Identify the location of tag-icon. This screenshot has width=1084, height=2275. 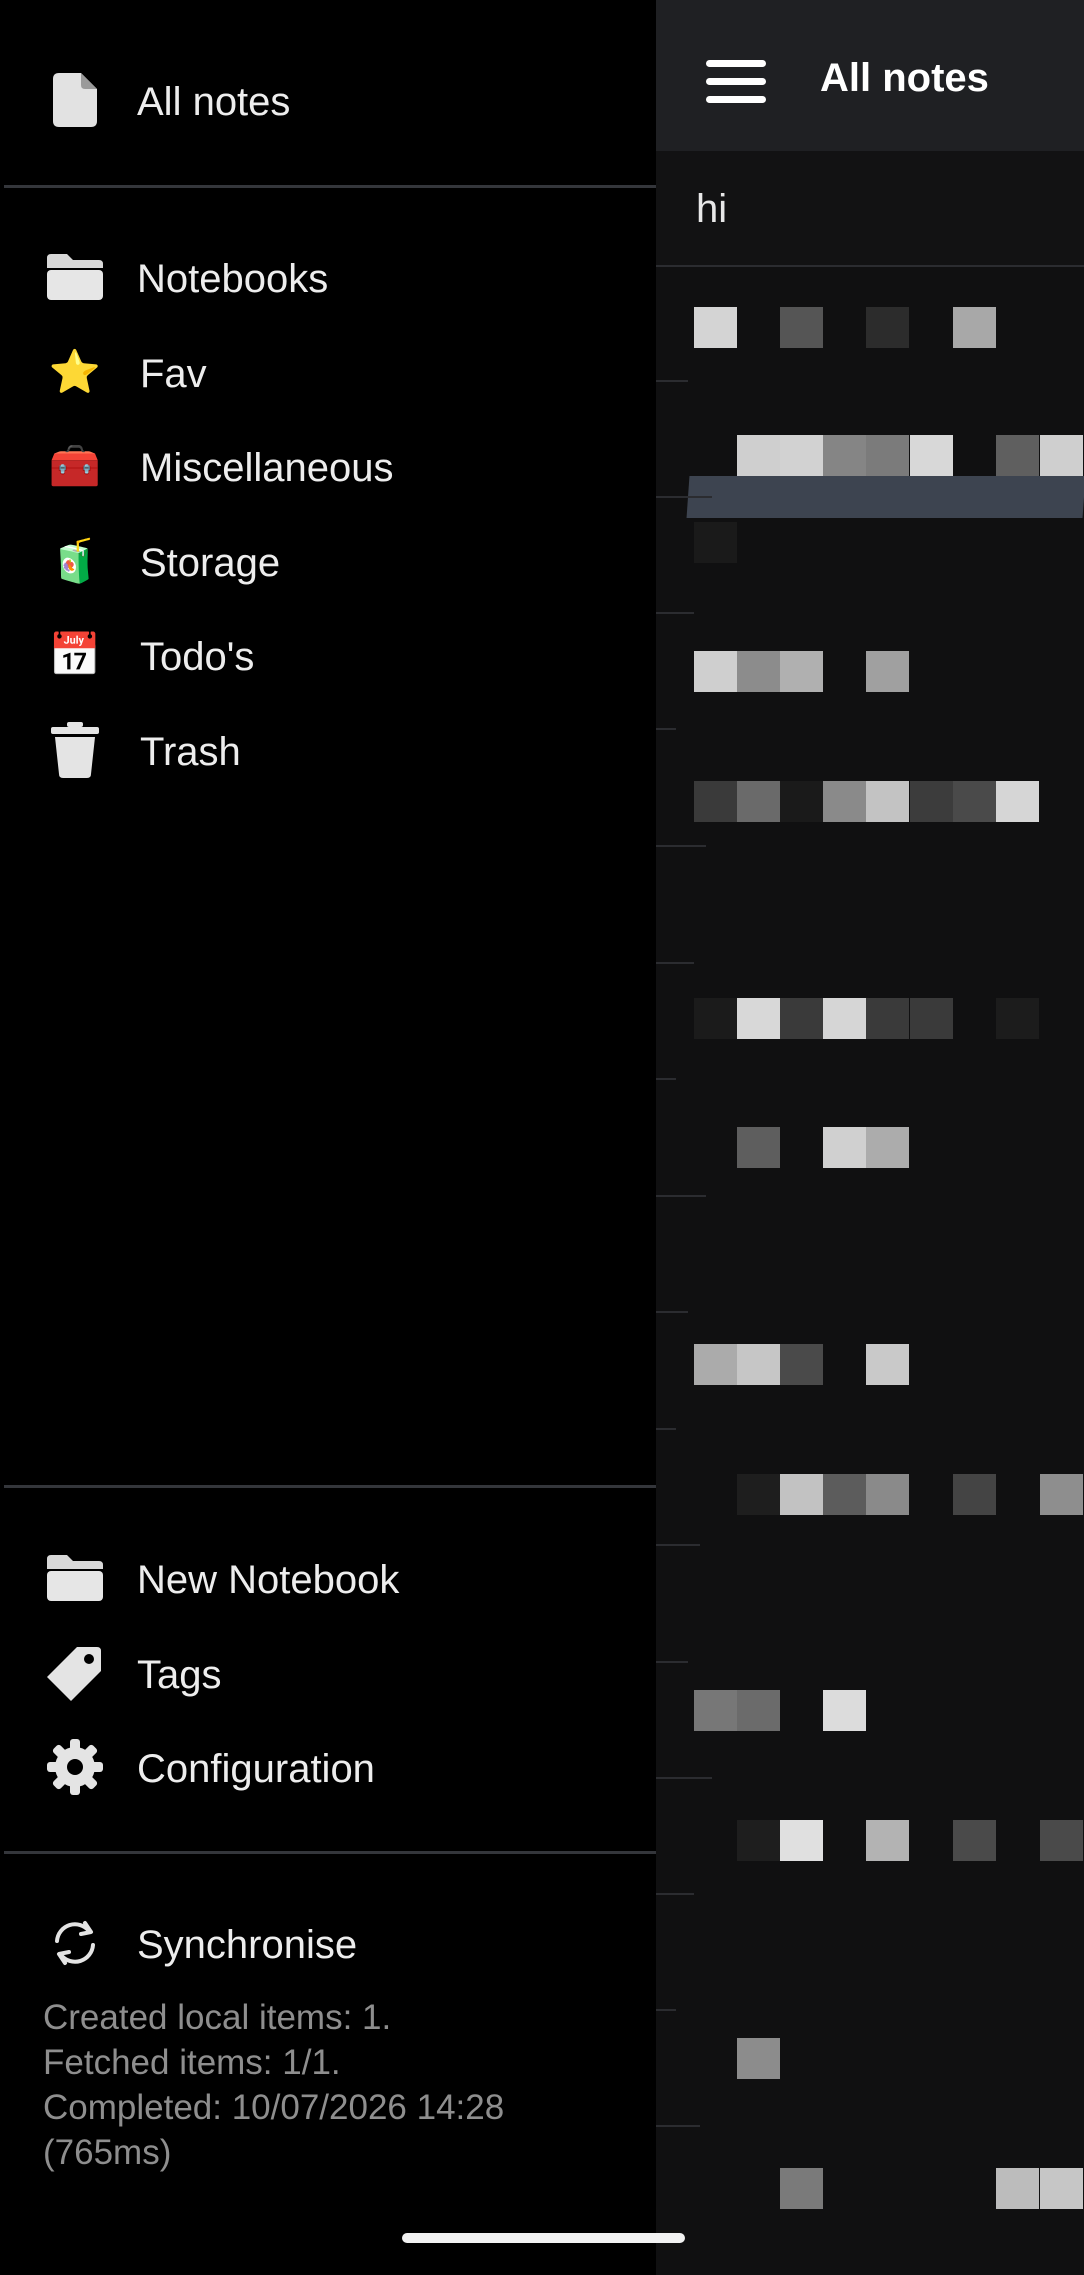
(75, 1673).